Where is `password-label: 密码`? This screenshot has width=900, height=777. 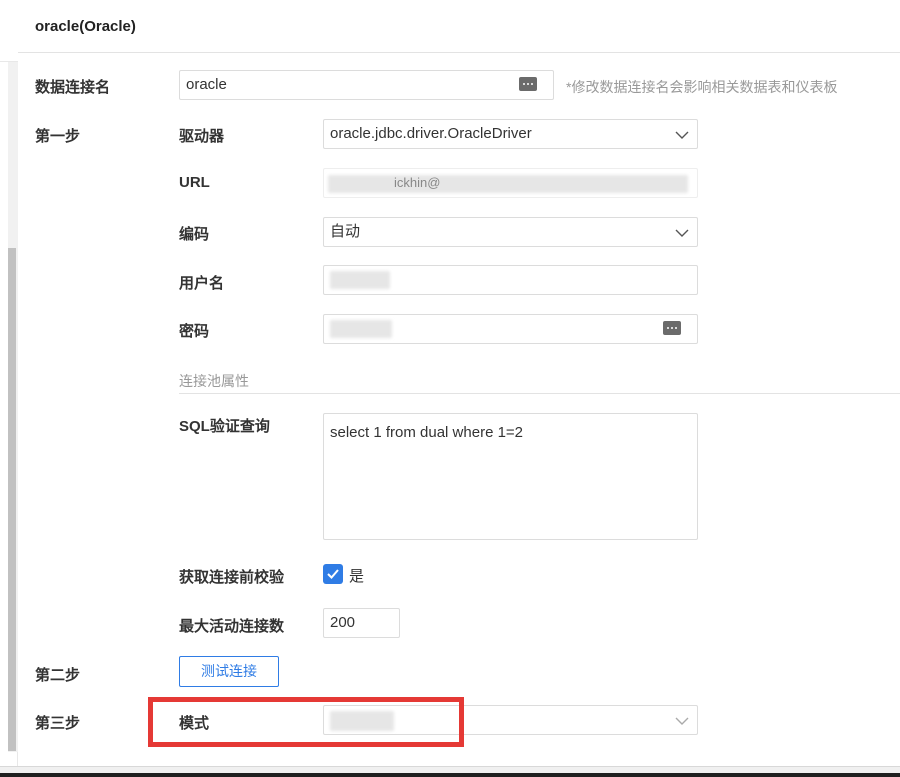
password-label: 密码 is located at coordinates (194, 331).